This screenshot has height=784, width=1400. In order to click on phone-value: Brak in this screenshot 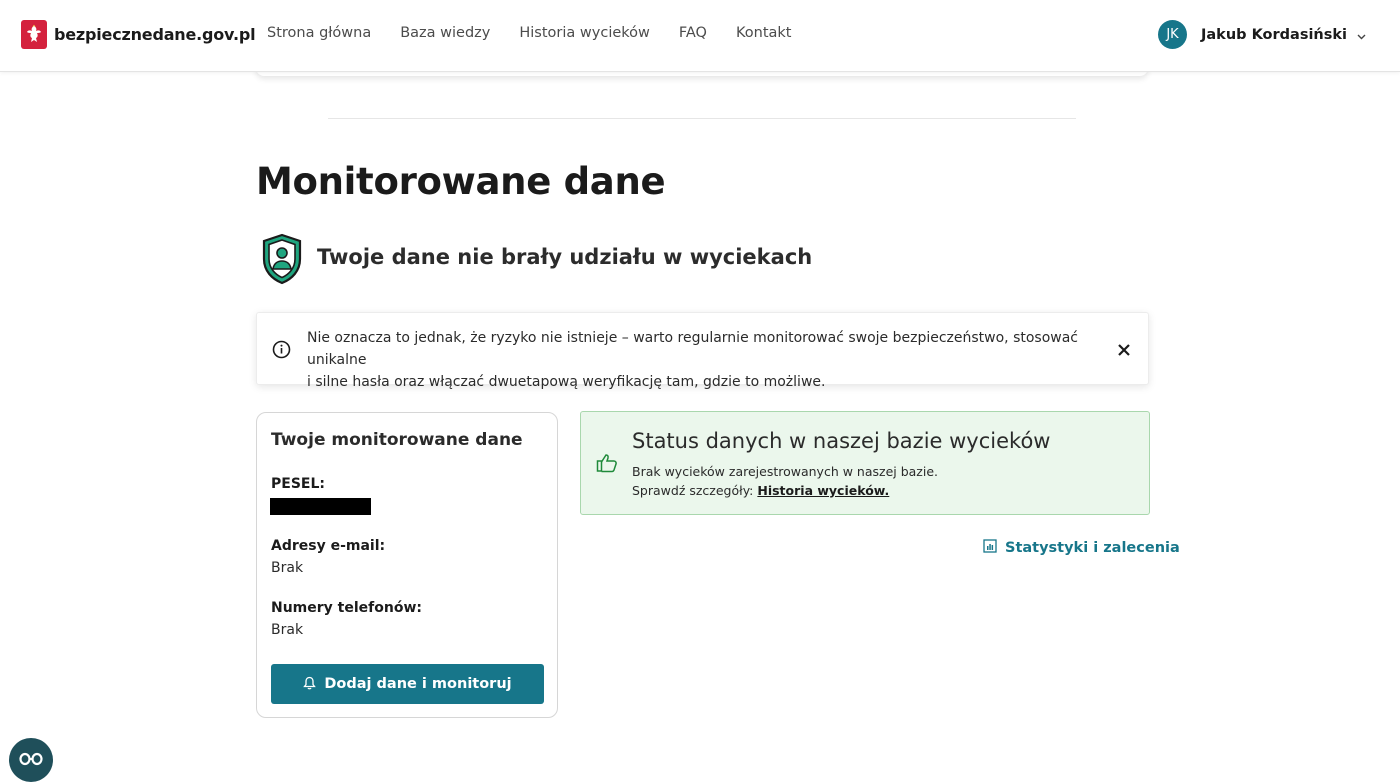, I will do `click(287, 630)`.